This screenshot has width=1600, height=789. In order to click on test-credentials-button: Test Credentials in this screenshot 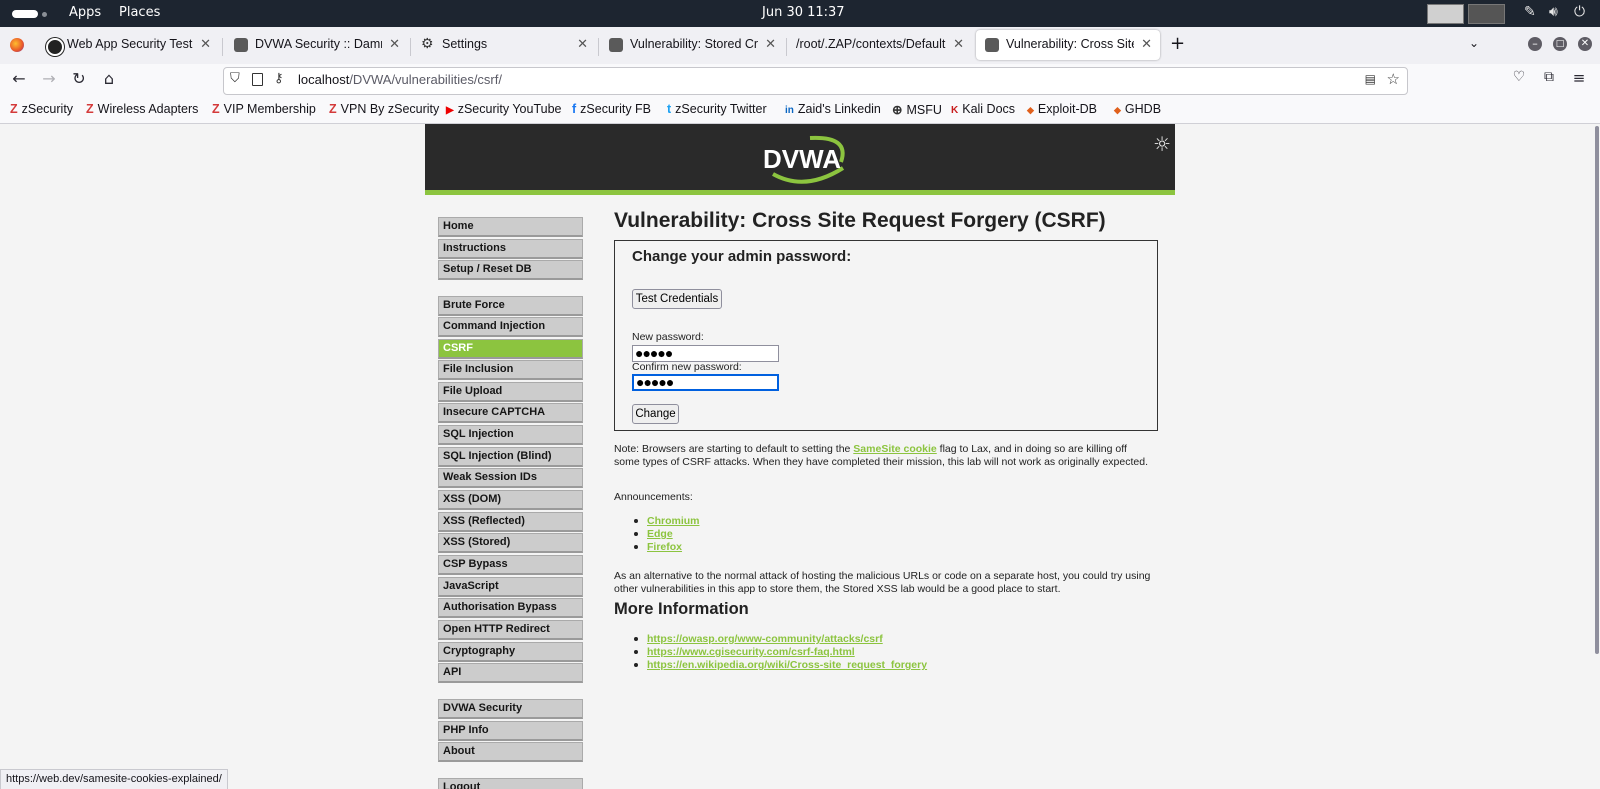, I will do `click(677, 299)`.